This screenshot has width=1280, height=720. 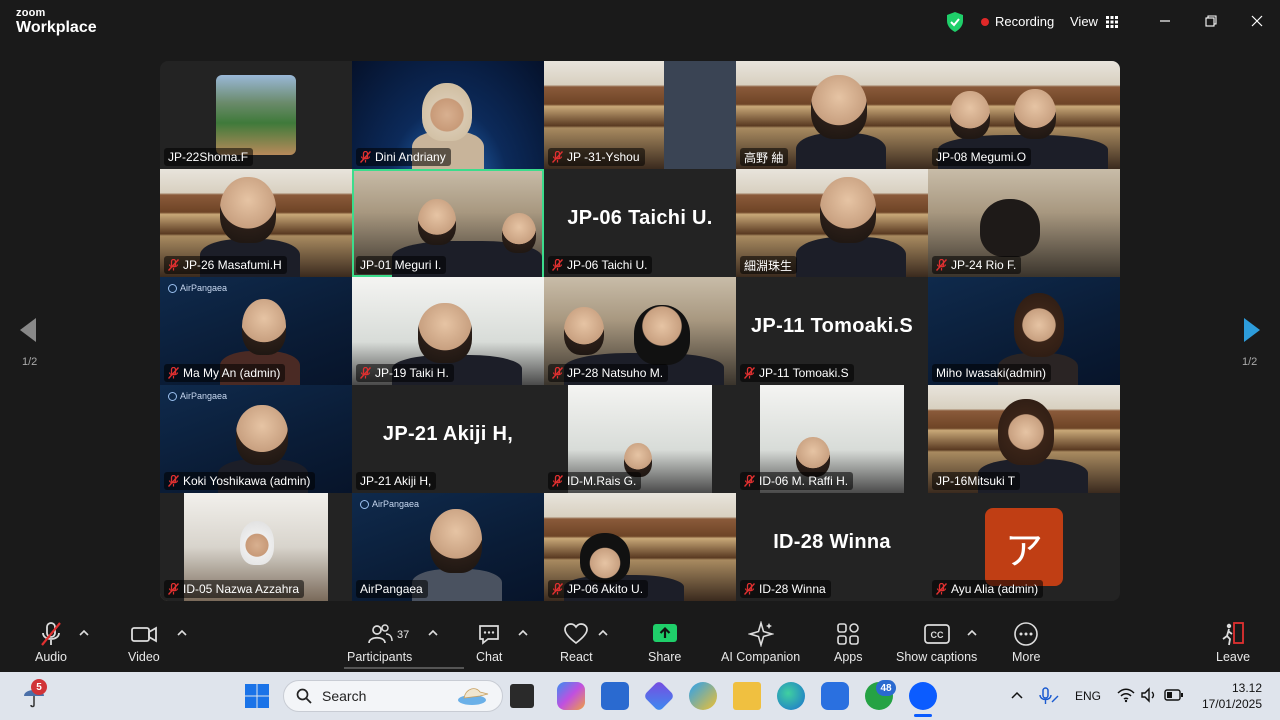 What do you see at coordinates (659, 696) in the screenshot?
I see `microsoft-365-icon` at bounding box center [659, 696].